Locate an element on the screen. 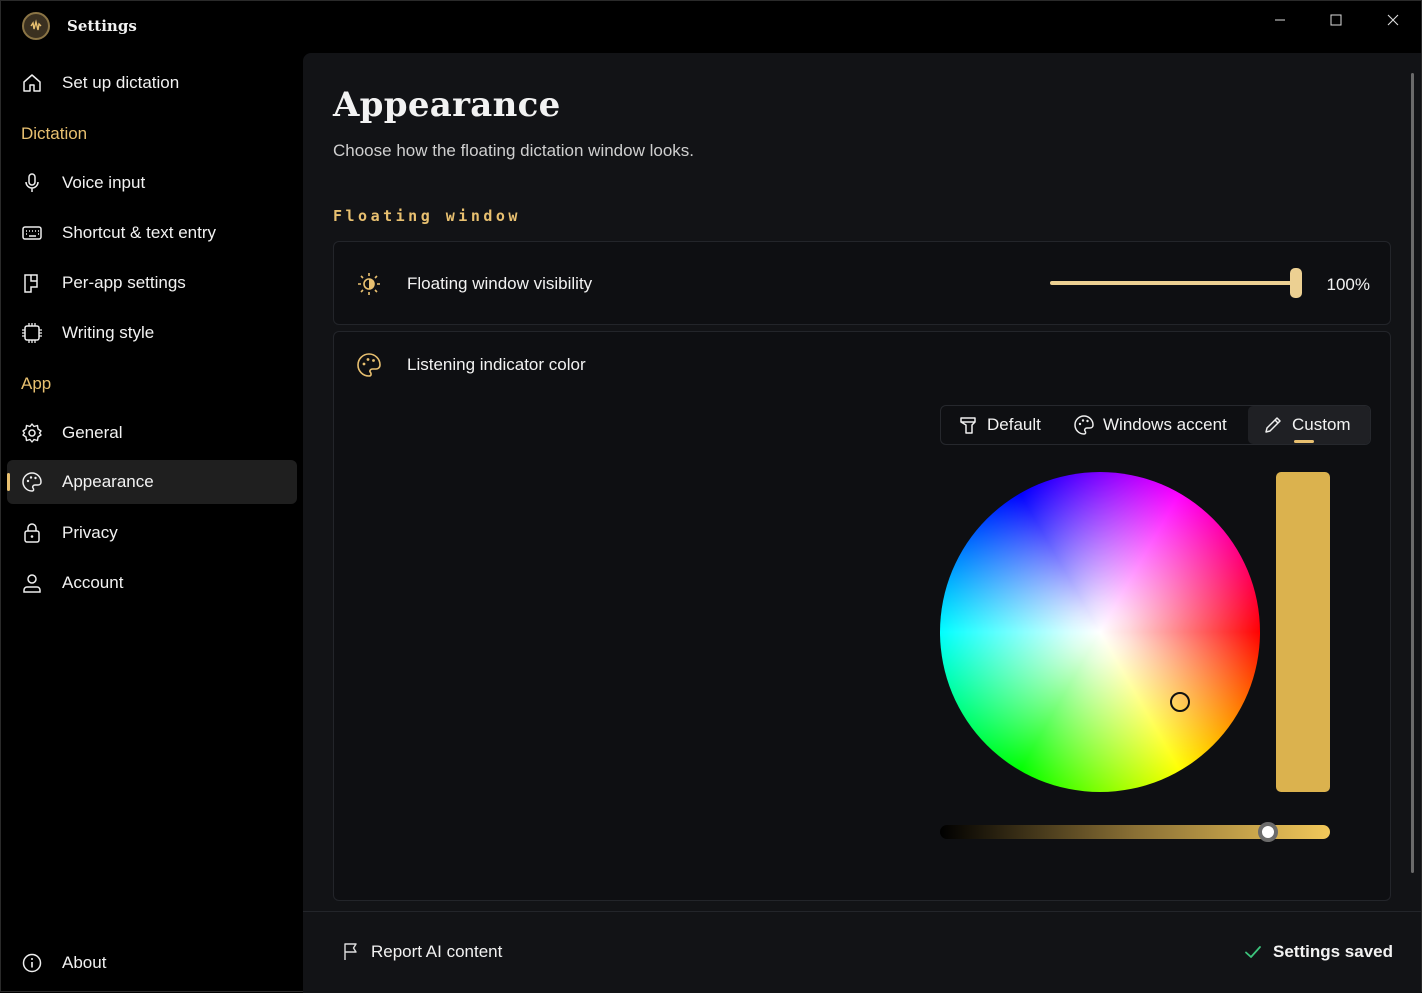  color-wheel is located at coordinates (1100, 632).